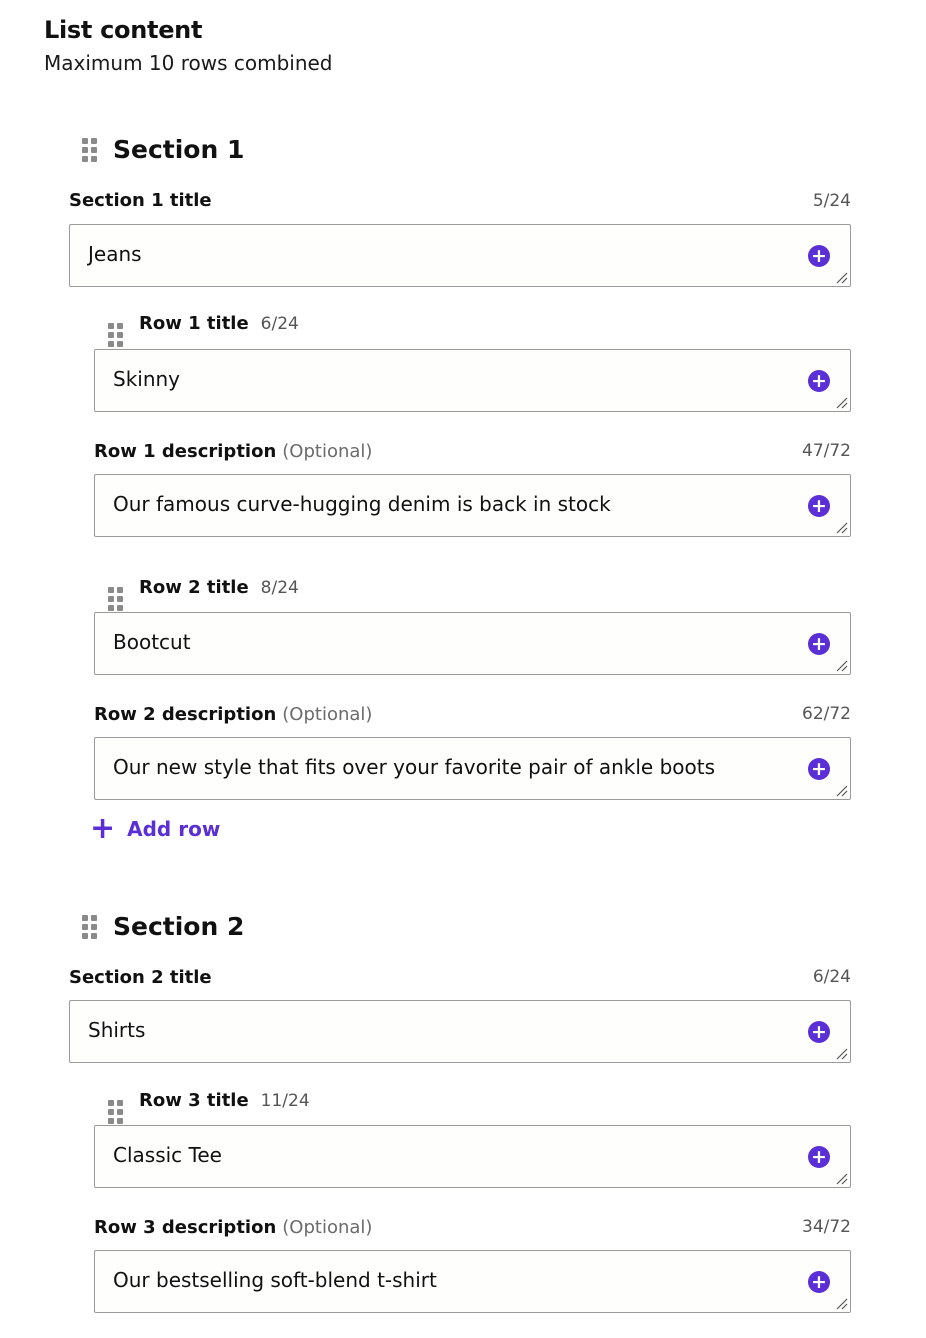 The image size is (926, 1338). What do you see at coordinates (460, 255) in the screenshot?
I see `section-title-input: Jeans +` at bounding box center [460, 255].